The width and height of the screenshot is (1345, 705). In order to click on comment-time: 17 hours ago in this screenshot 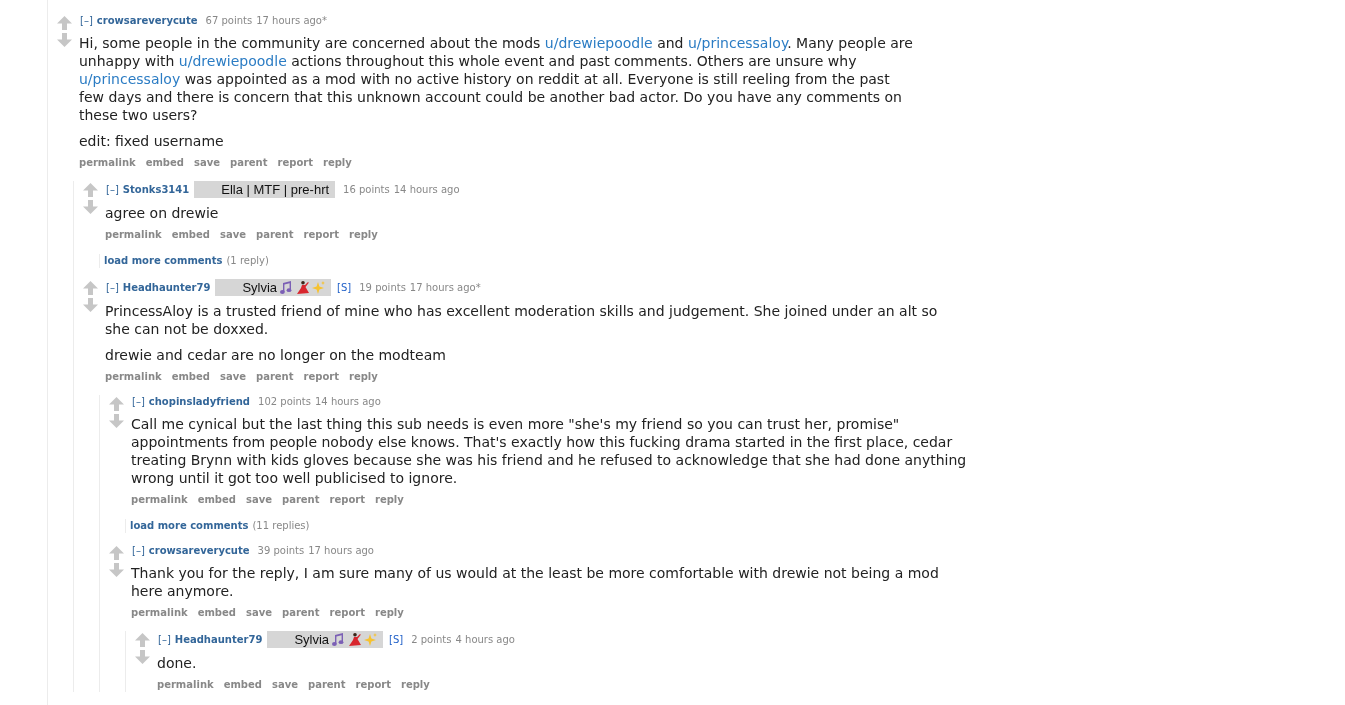, I will do `click(341, 551)`.